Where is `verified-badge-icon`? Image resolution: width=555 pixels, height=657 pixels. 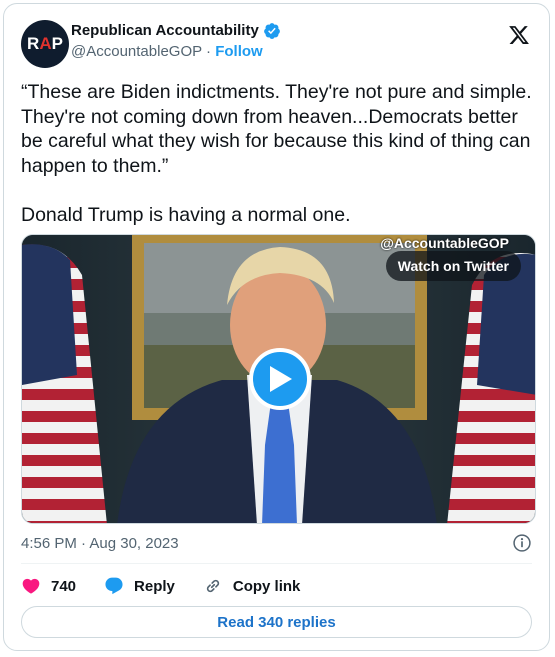 verified-badge-icon is located at coordinates (271, 31).